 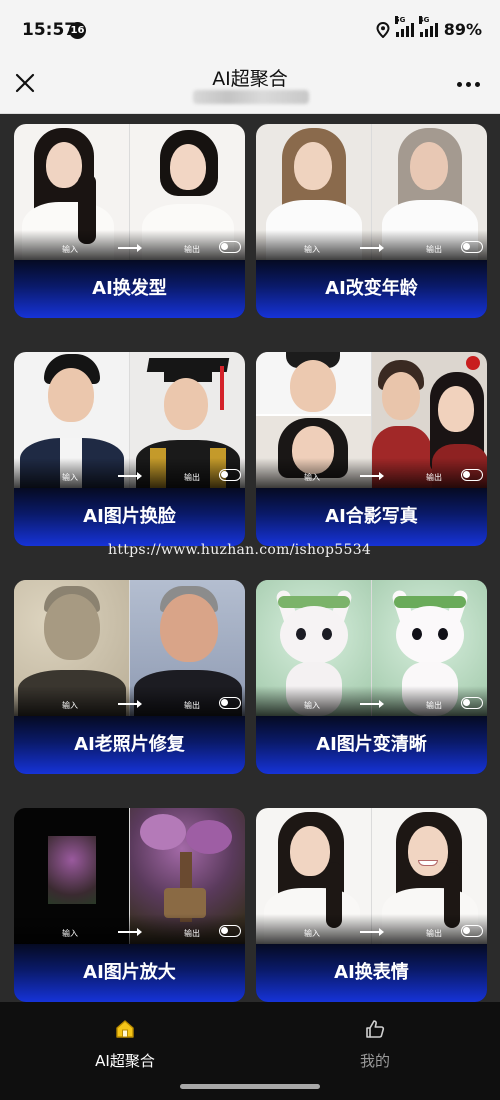 I want to click on status-icons: 5G 4G 89%, so click(x=429, y=27).